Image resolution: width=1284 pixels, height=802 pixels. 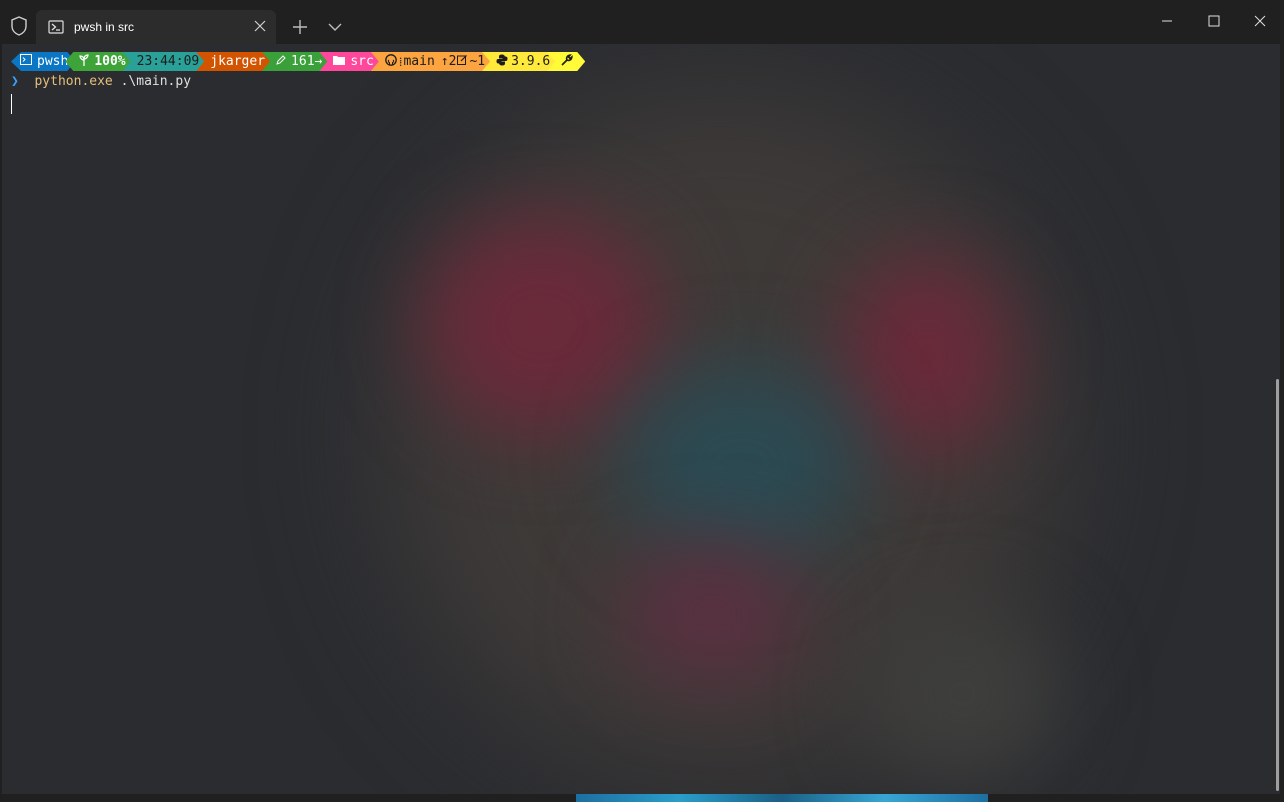 I want to click on text-cursor, so click(x=11, y=104).